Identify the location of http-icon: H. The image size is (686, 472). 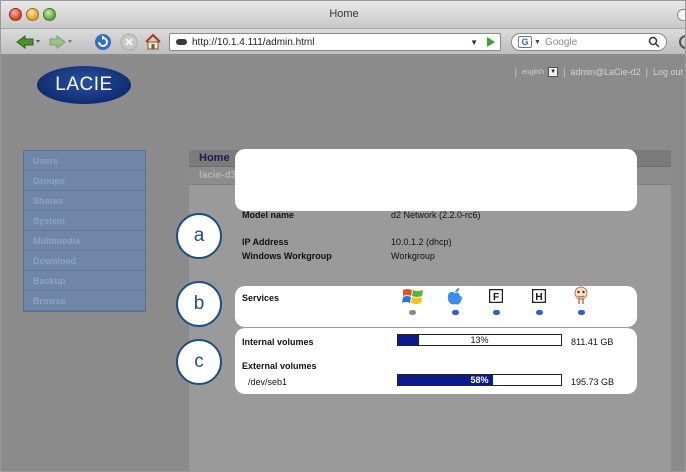
(539, 296).